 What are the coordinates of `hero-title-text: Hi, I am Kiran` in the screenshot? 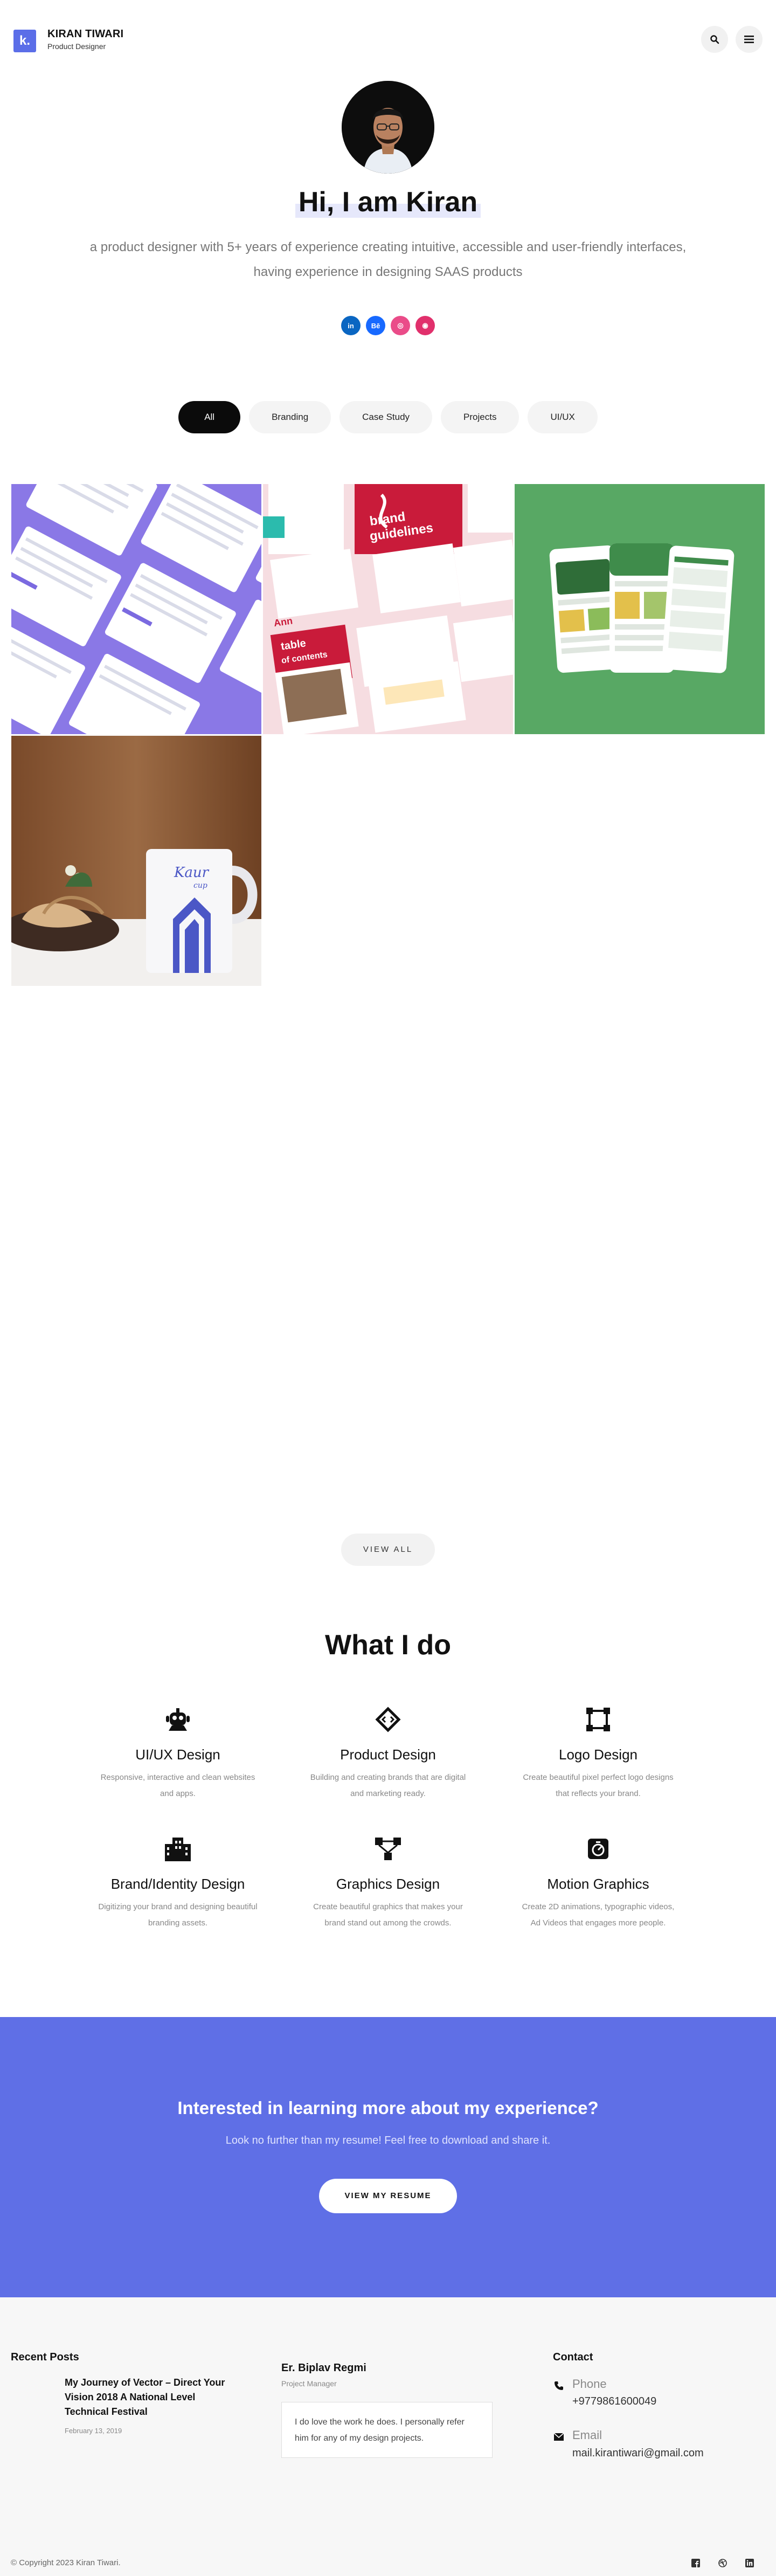 It's located at (388, 202).